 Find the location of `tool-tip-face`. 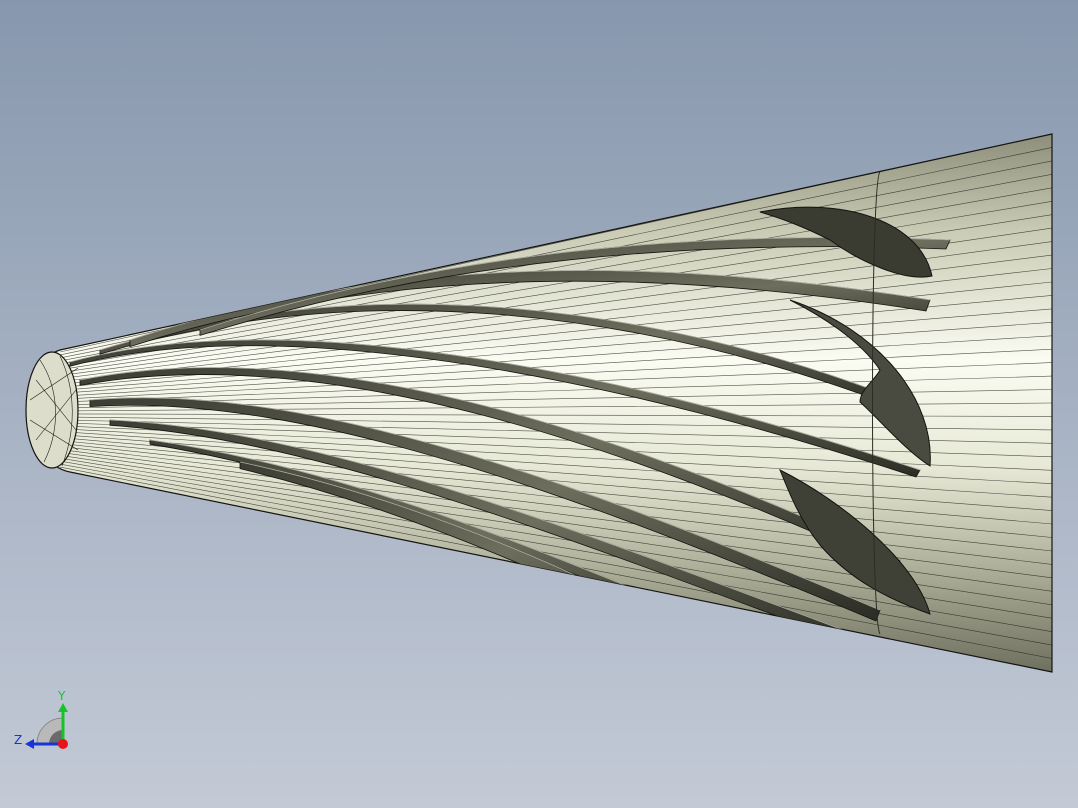

tool-tip-face is located at coordinates (52, 410).